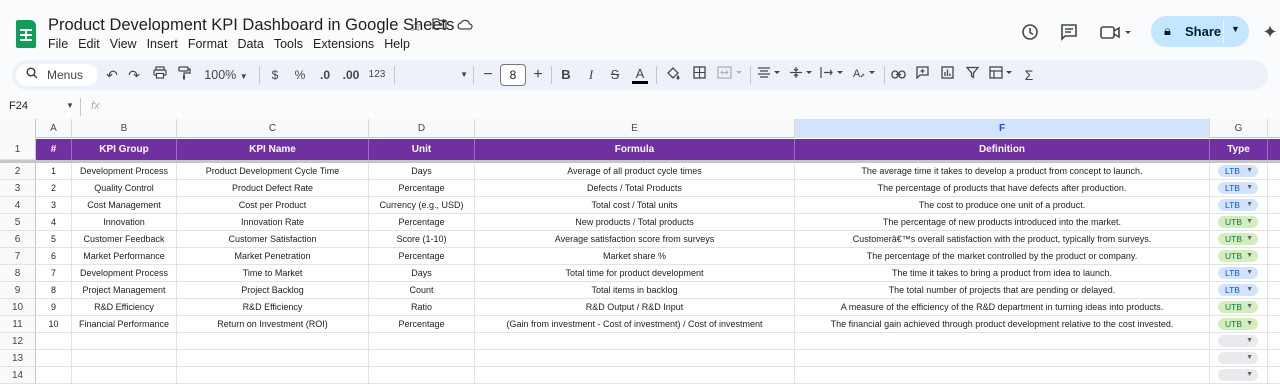 The height and width of the screenshot is (386, 1280). Describe the element at coordinates (972, 75) in the screenshot. I see `filter-icon` at that location.